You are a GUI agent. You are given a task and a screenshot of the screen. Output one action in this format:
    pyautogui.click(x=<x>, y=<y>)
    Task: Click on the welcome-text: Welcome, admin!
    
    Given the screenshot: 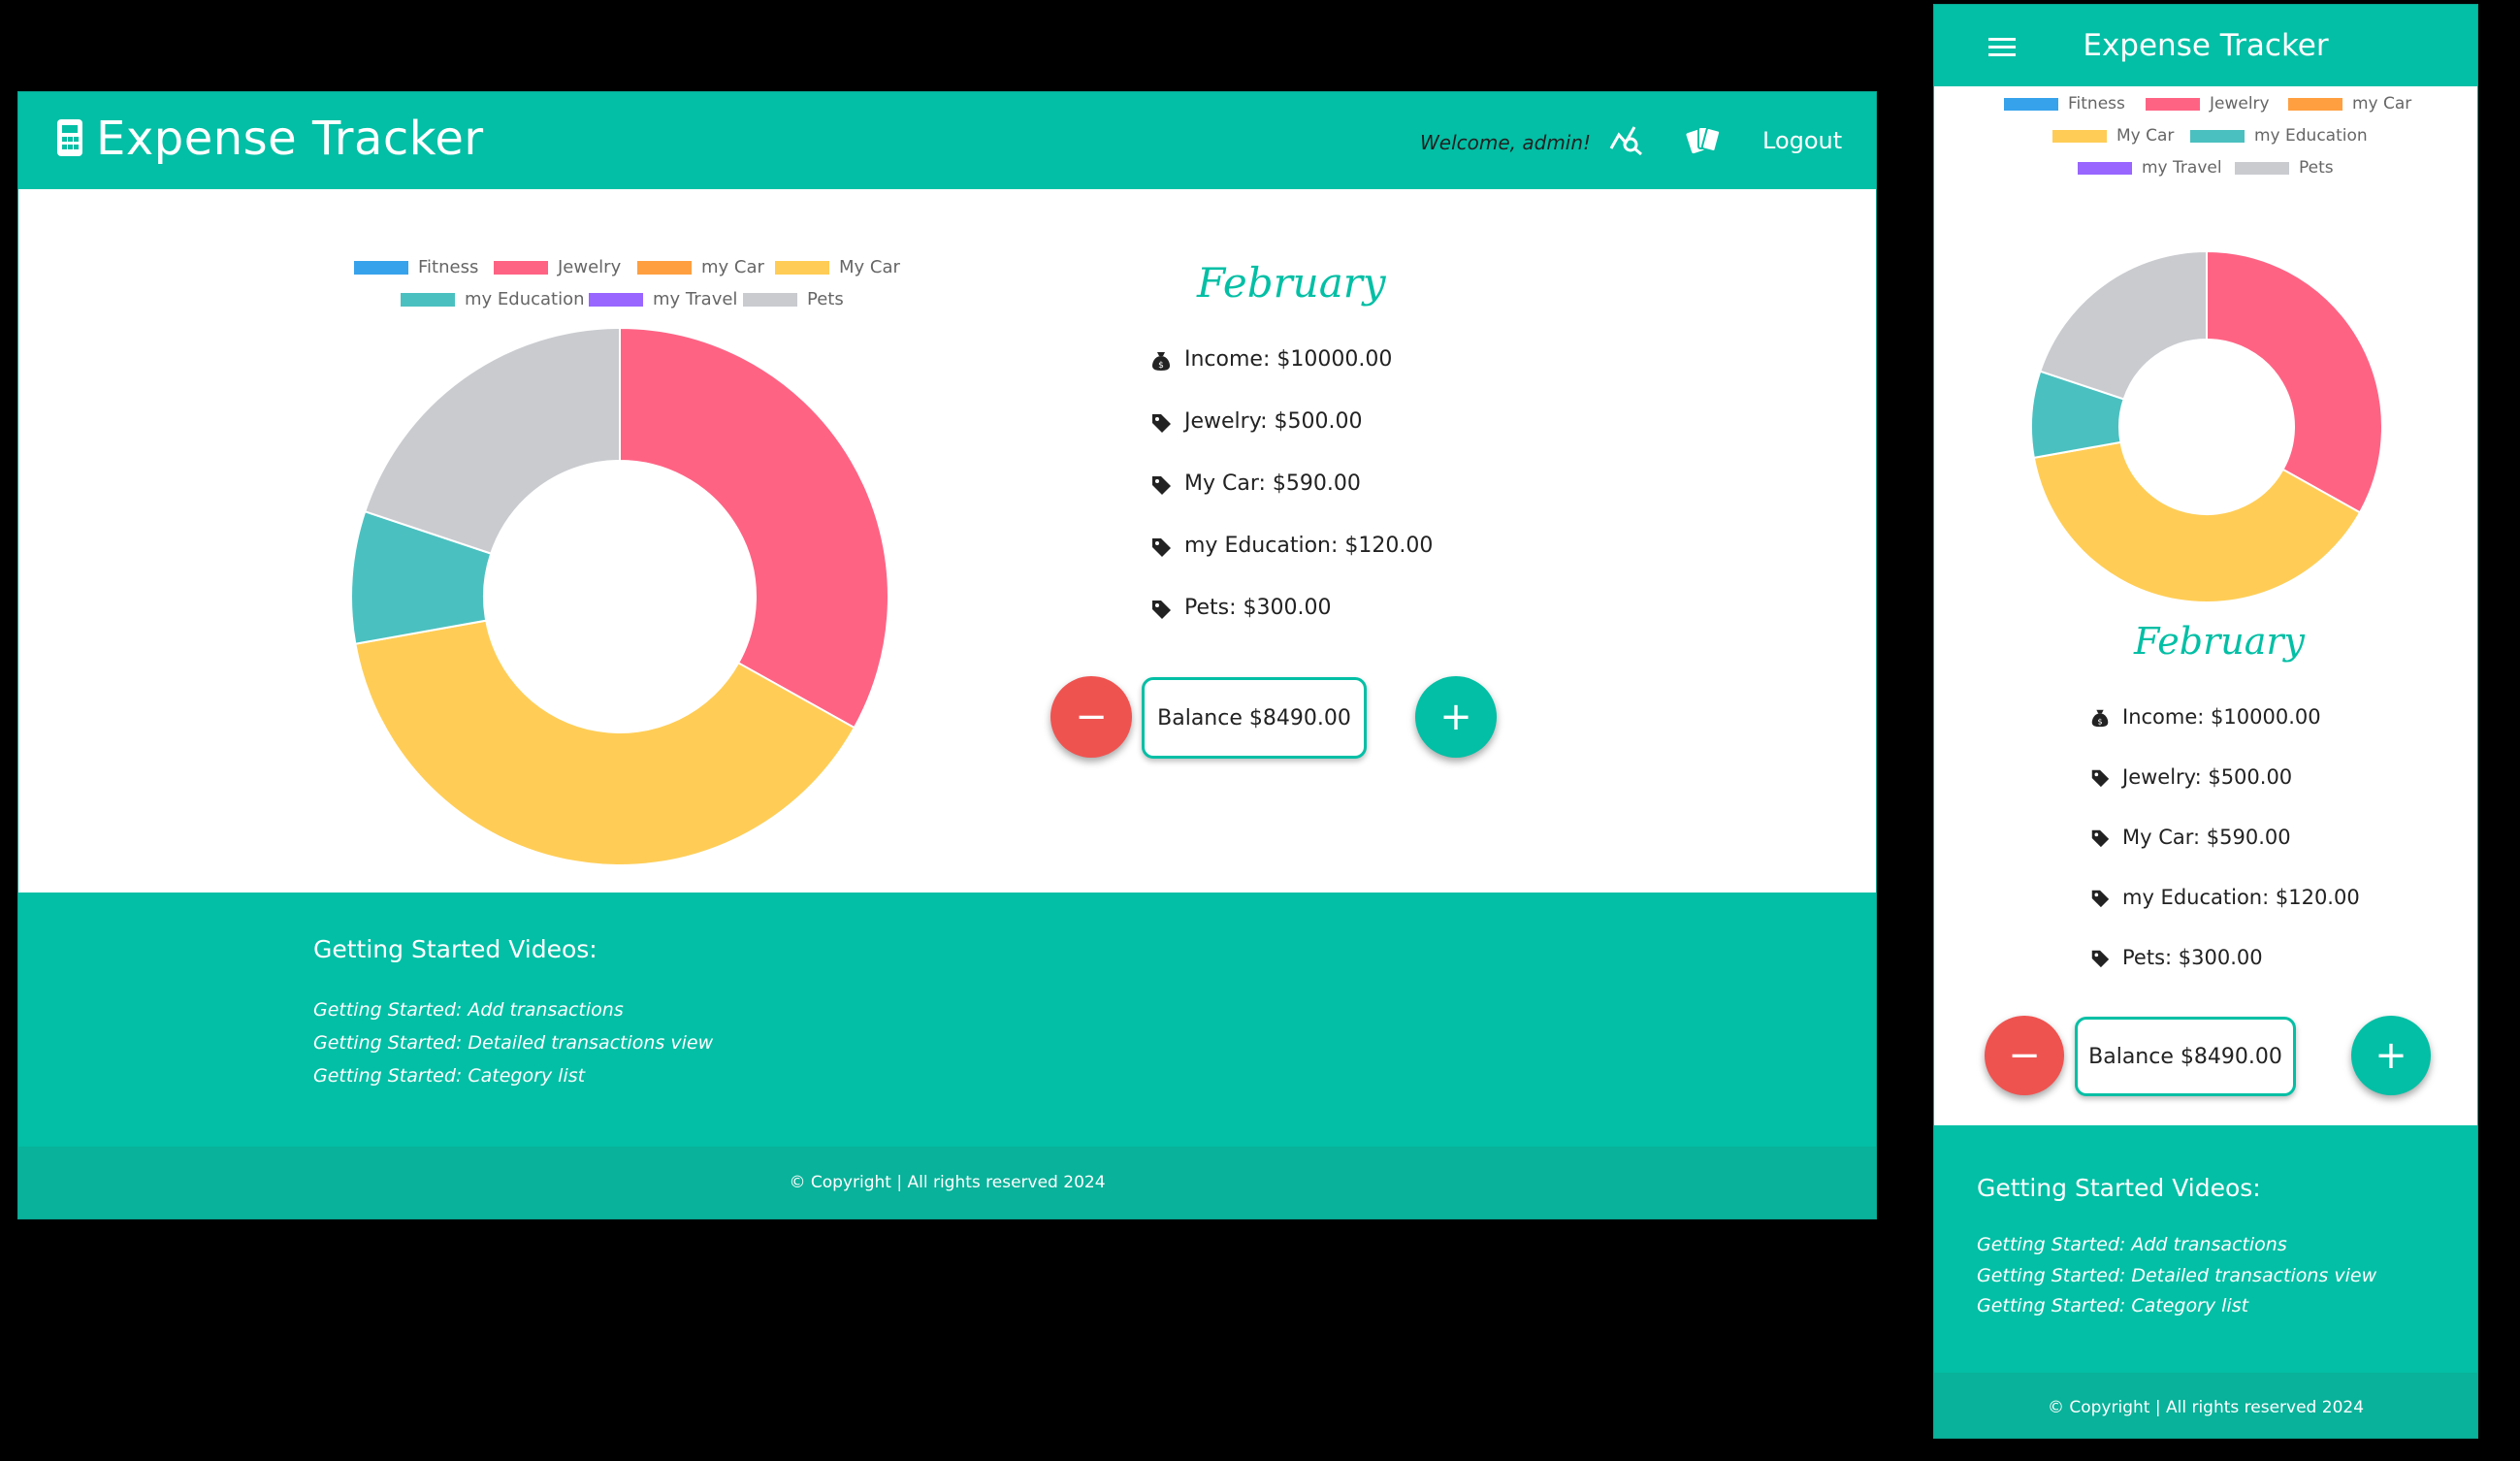 What is the action you would take?
    pyautogui.click(x=1506, y=143)
    